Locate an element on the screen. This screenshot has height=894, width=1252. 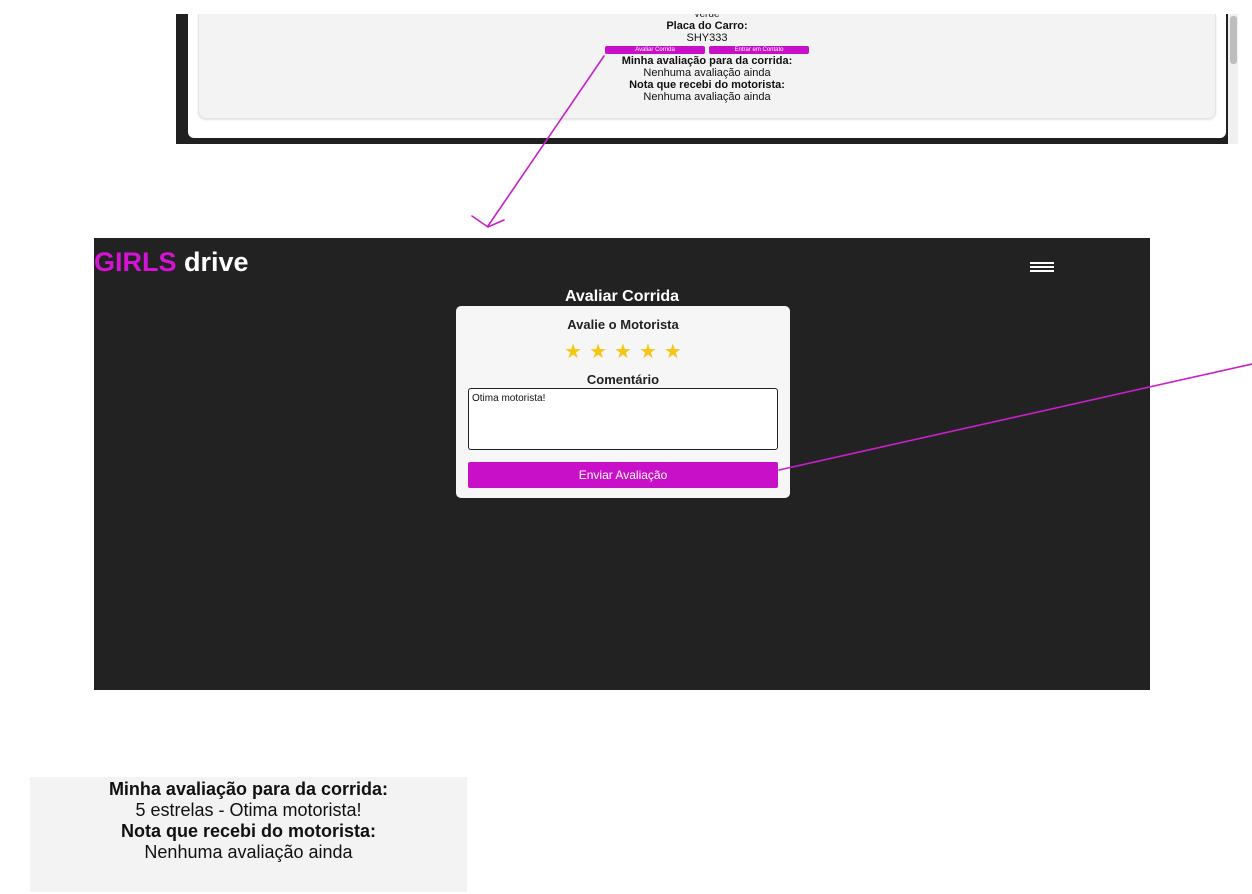
app-logo: GIRLS drive is located at coordinates (171, 262).